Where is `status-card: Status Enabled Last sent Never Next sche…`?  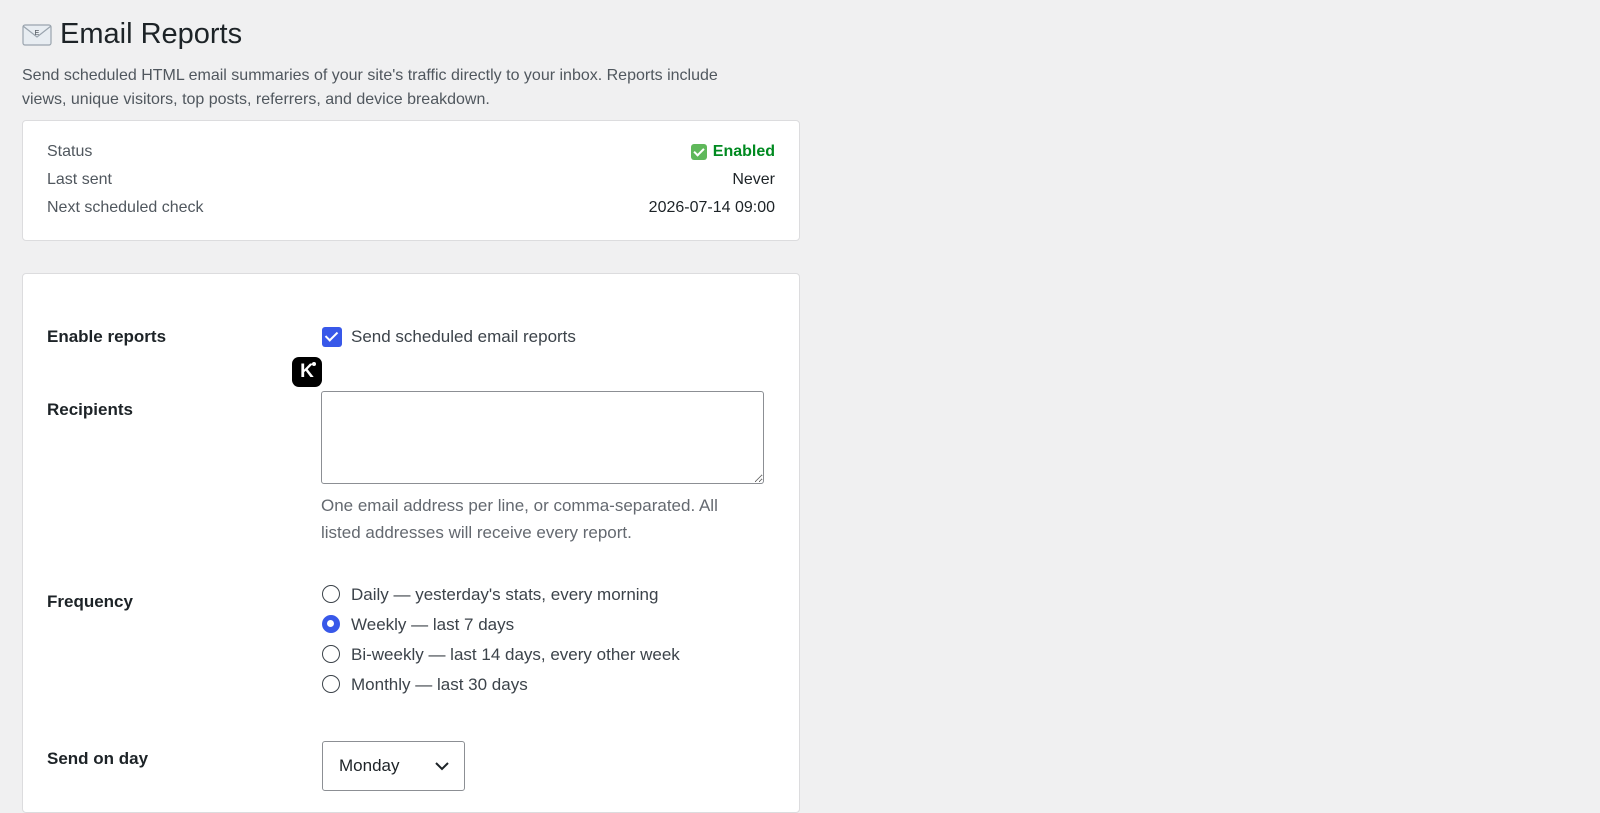 status-card: Status Enabled Last sent Never Next sche… is located at coordinates (411, 180).